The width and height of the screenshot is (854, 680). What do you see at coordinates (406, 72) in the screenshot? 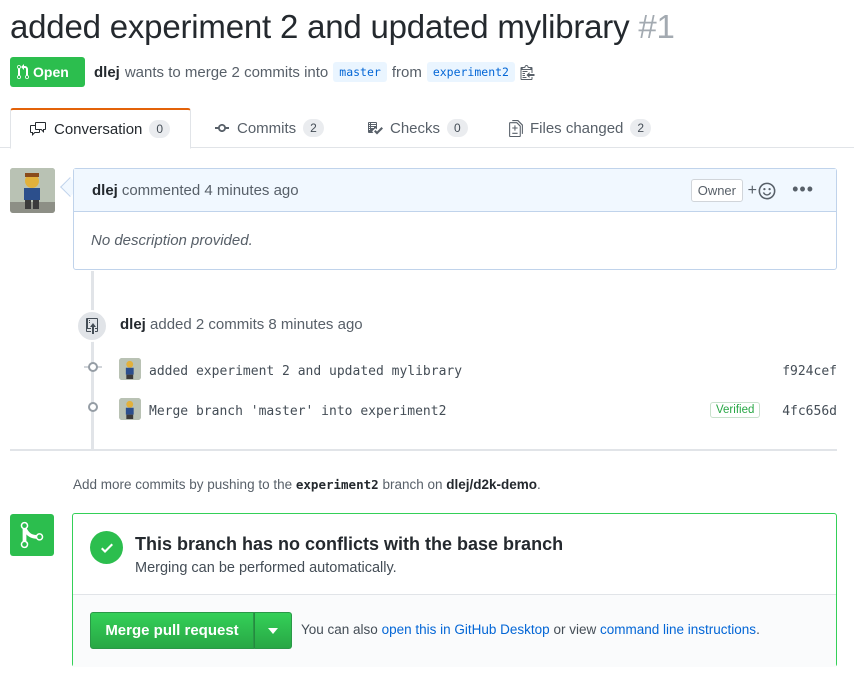
I see `pr-meta-from: from` at bounding box center [406, 72].